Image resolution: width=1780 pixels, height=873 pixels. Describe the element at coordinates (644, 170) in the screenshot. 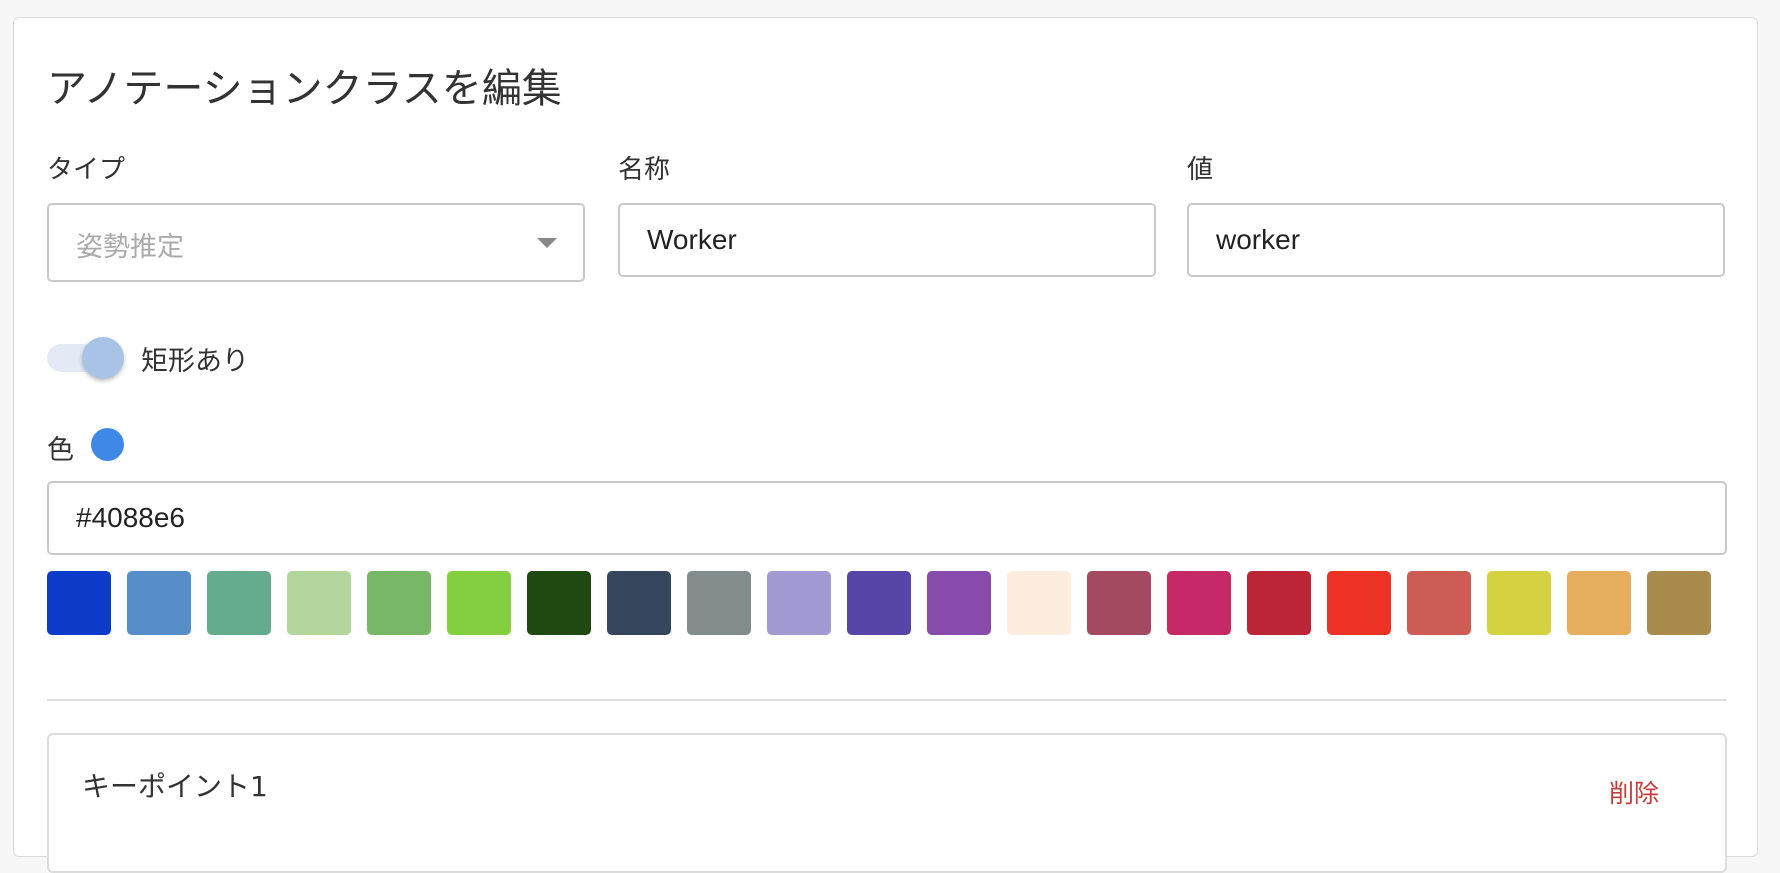

I see `name-label: 名称` at that location.